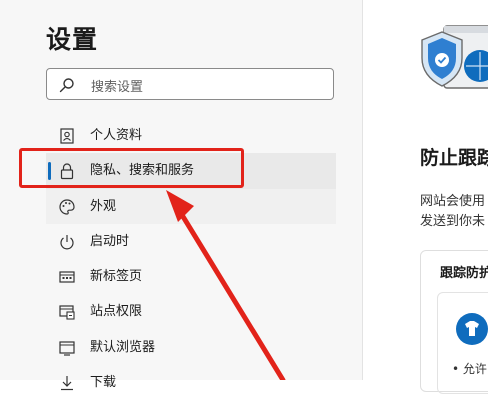 This screenshot has width=488, height=400. I want to click on option-bullet: • 允许, so click(469, 369).